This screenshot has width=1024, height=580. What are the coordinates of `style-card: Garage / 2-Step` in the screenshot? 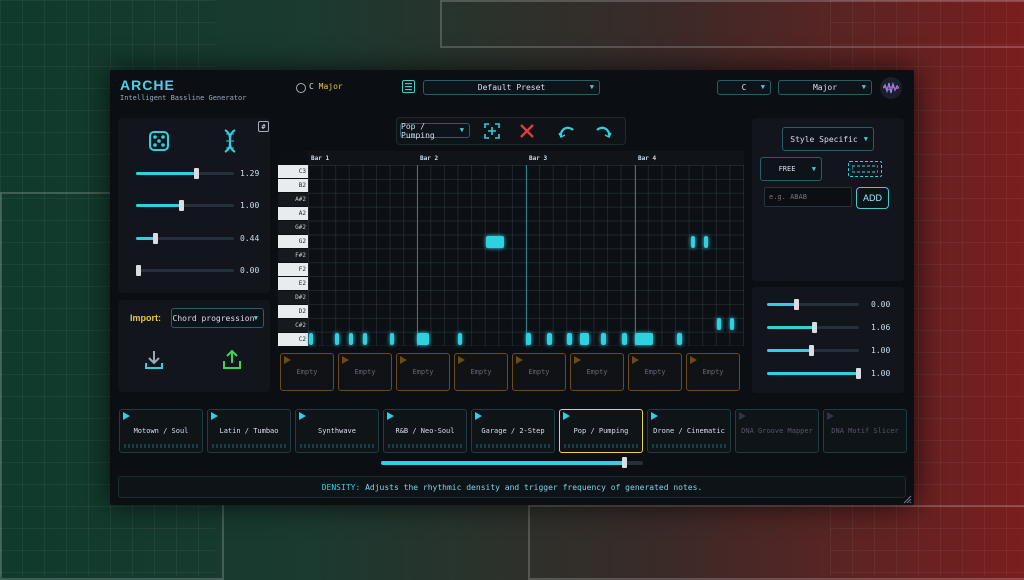 It's located at (513, 431).